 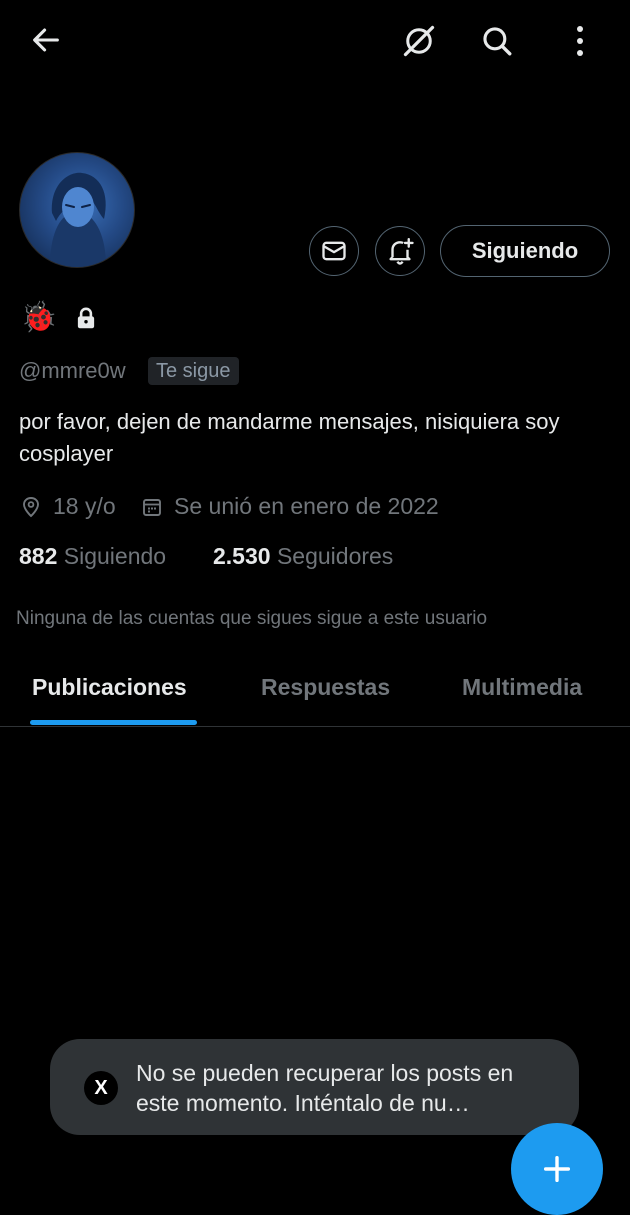 I want to click on avatar, so click(x=77, y=210).